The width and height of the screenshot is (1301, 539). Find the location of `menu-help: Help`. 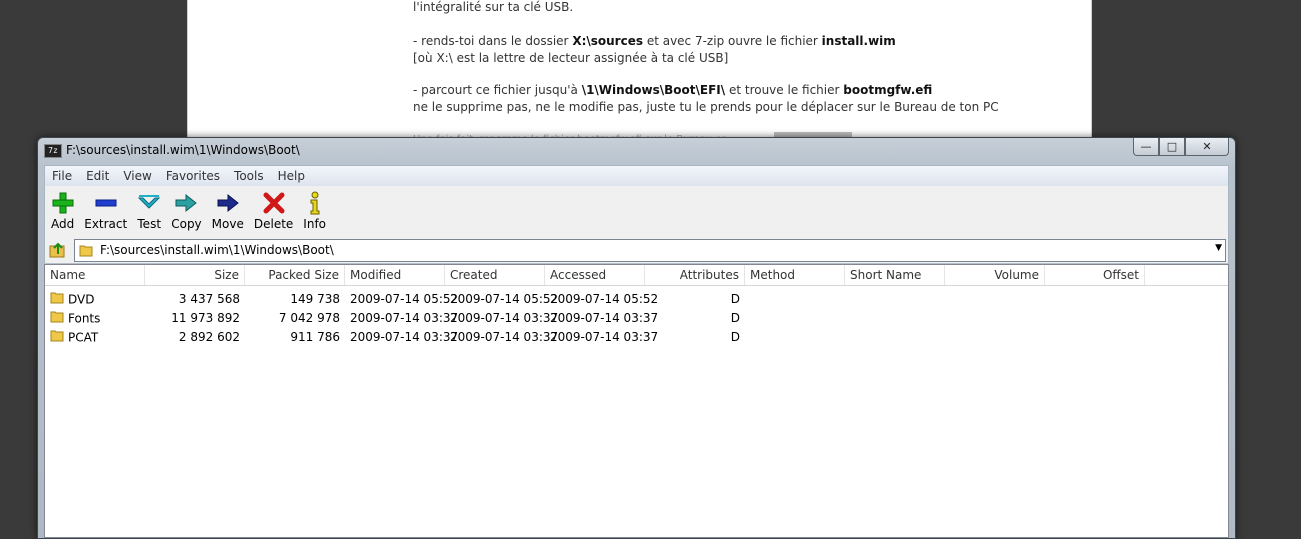

menu-help: Help is located at coordinates (291, 176).